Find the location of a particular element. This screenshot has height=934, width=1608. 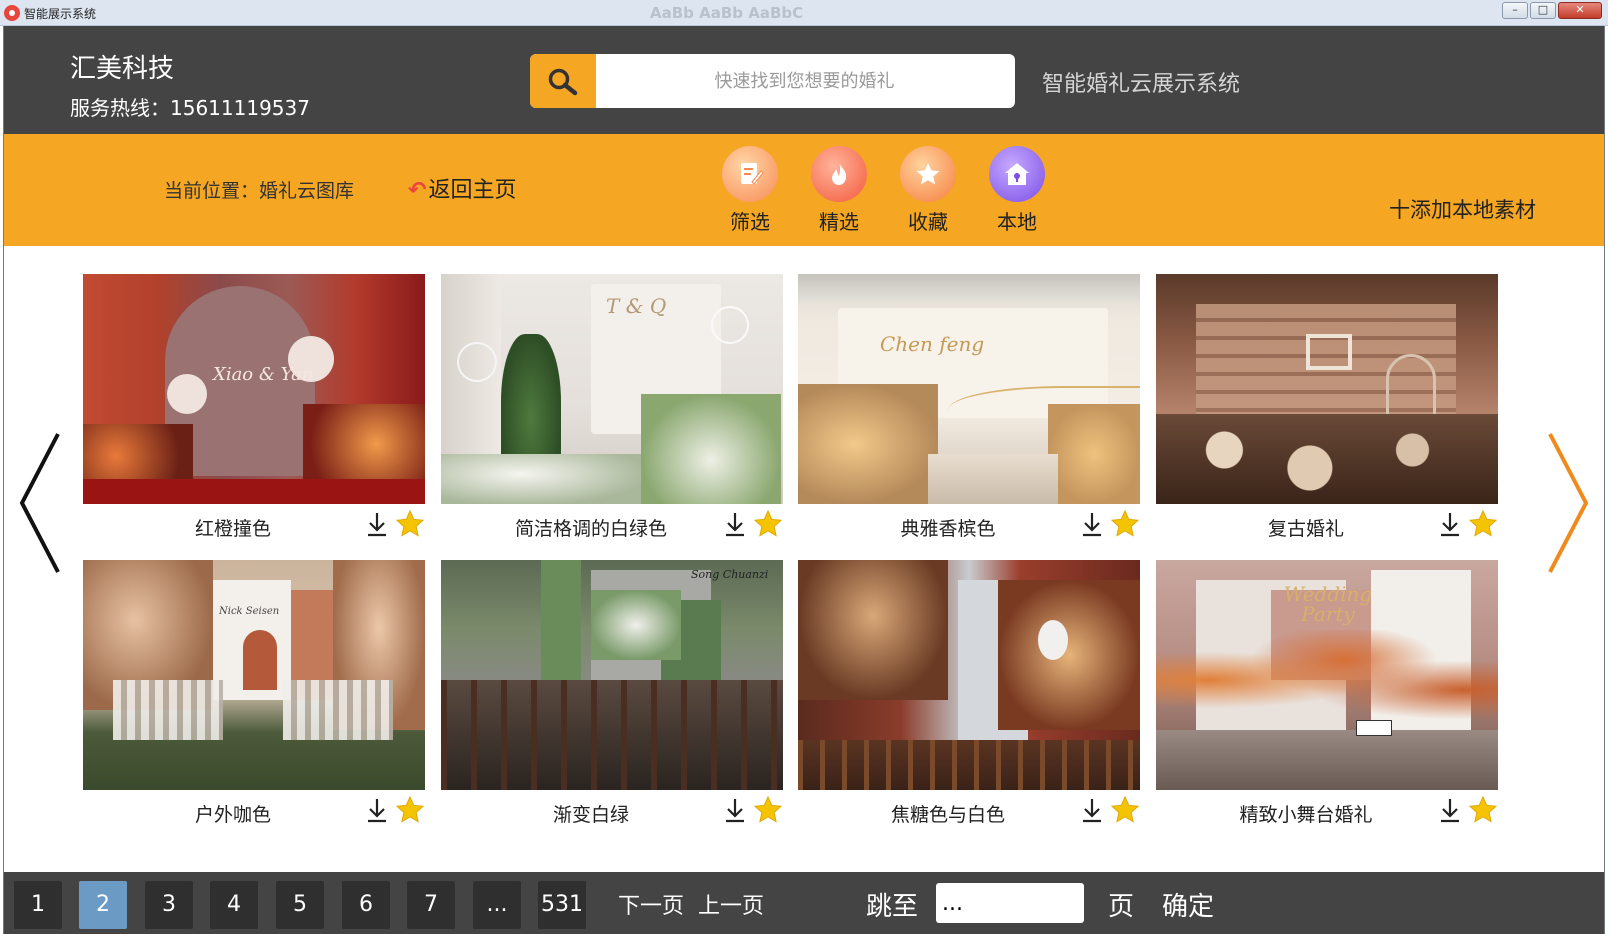

page-button-4: 4 is located at coordinates (234, 905).